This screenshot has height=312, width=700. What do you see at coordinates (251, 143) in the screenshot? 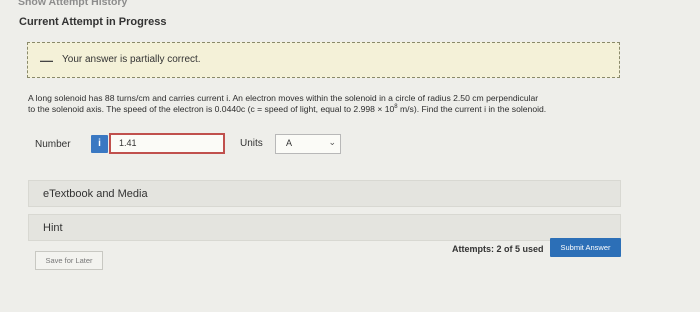
I see `units-label: Units` at bounding box center [251, 143].